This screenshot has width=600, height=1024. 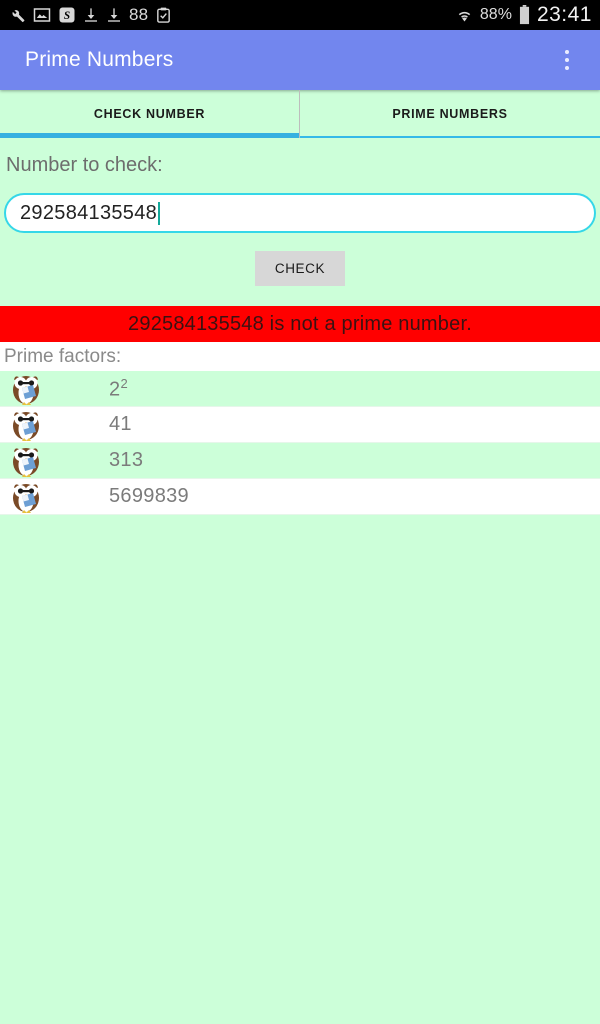 I want to click on check-button: CHECK, so click(x=300, y=268).